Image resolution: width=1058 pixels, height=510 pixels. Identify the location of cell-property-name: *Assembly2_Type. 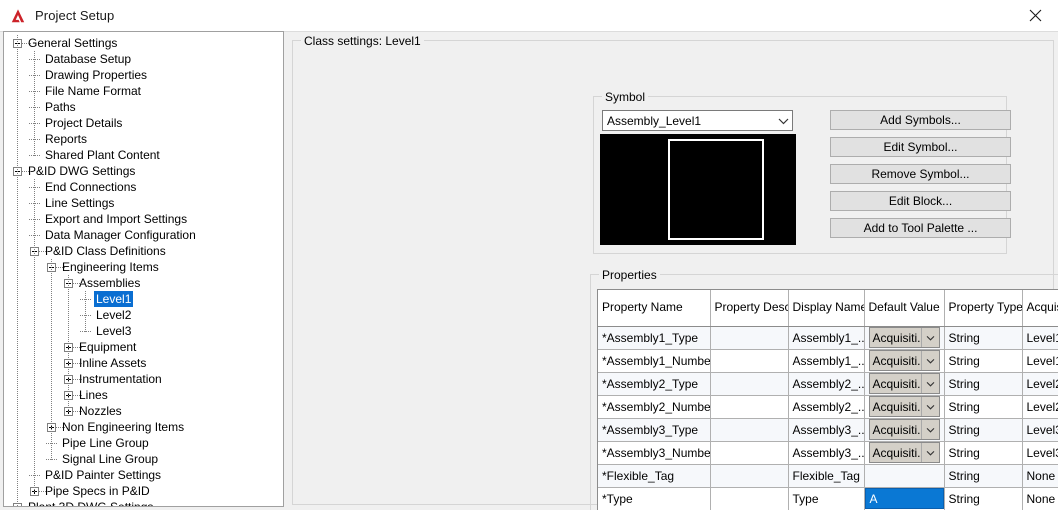
(654, 384).